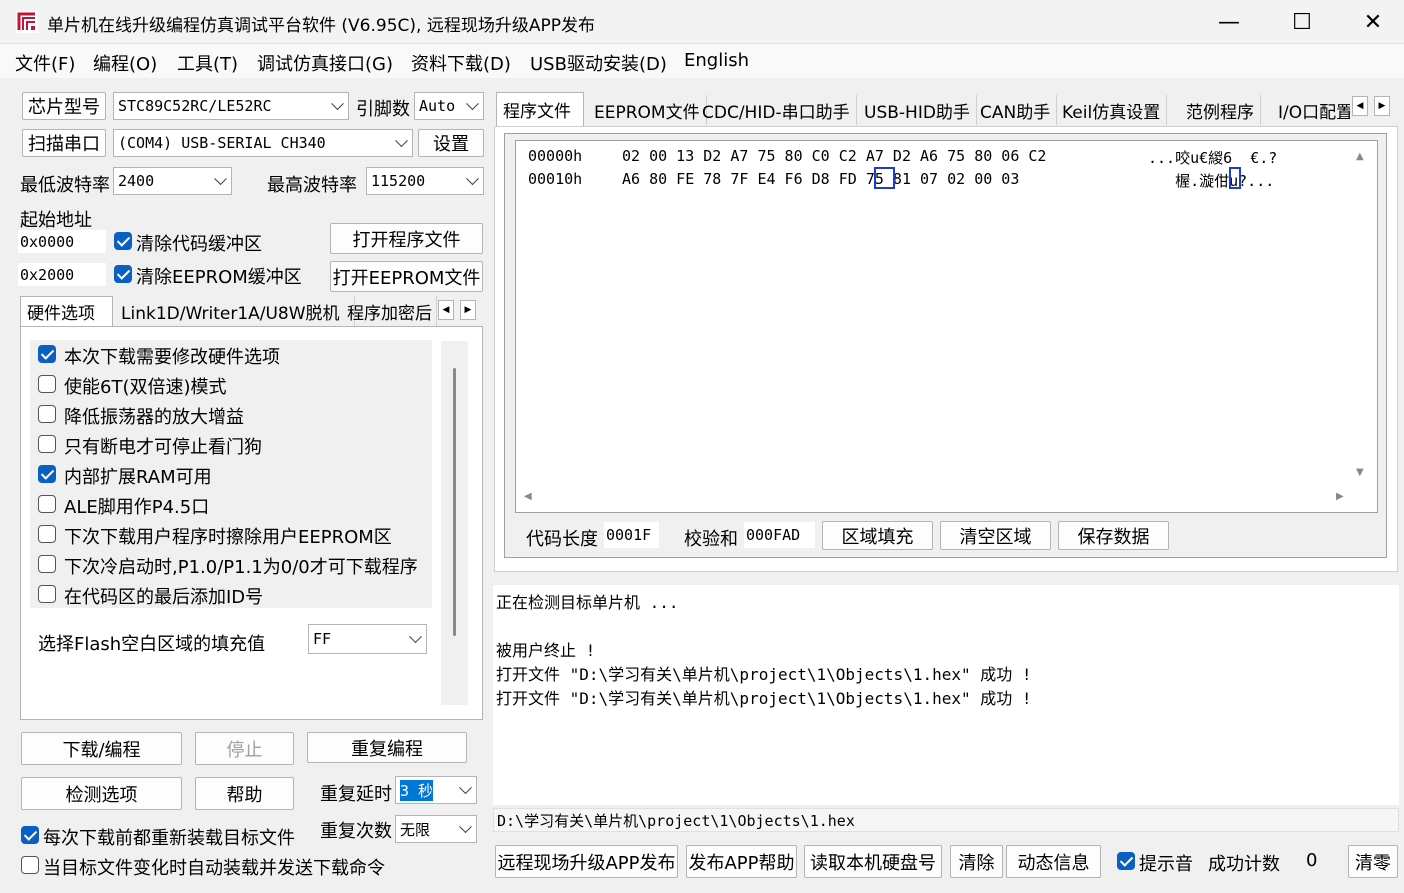 The width and height of the screenshot is (1404, 893). What do you see at coordinates (228, 537) in the screenshot?
I see `option-label: 下次下载用户程序时擦除用户EEPROM区` at bounding box center [228, 537].